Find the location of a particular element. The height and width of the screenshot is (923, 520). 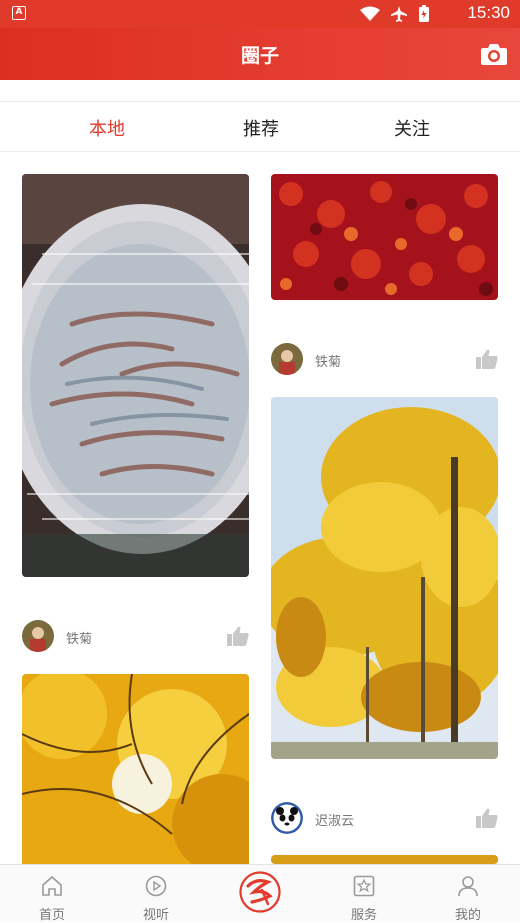

post-photo-red-leaves is located at coordinates (384, 237).